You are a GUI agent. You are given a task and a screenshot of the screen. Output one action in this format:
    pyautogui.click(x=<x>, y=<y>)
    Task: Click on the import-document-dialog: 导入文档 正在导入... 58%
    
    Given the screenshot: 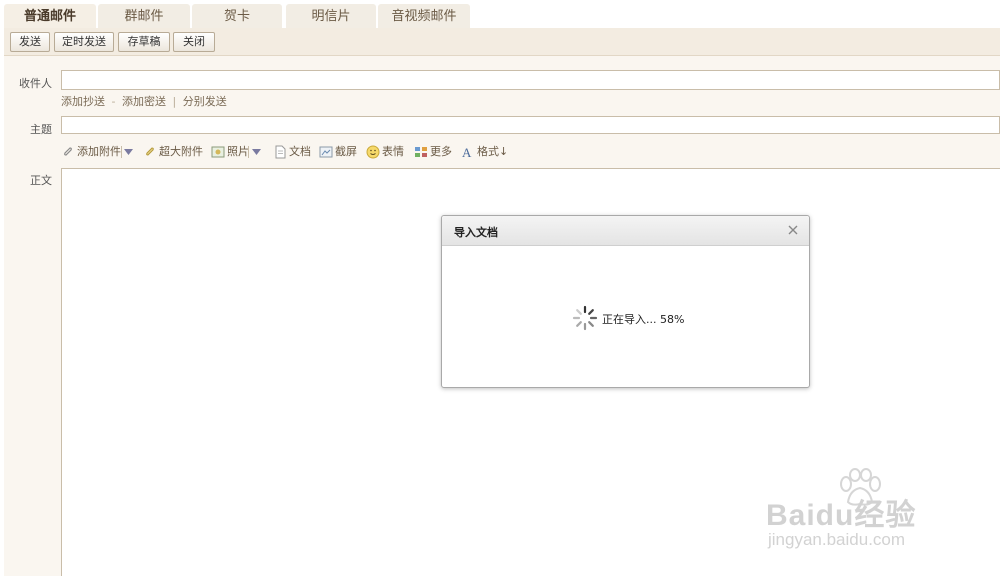 What is the action you would take?
    pyautogui.click(x=625, y=301)
    